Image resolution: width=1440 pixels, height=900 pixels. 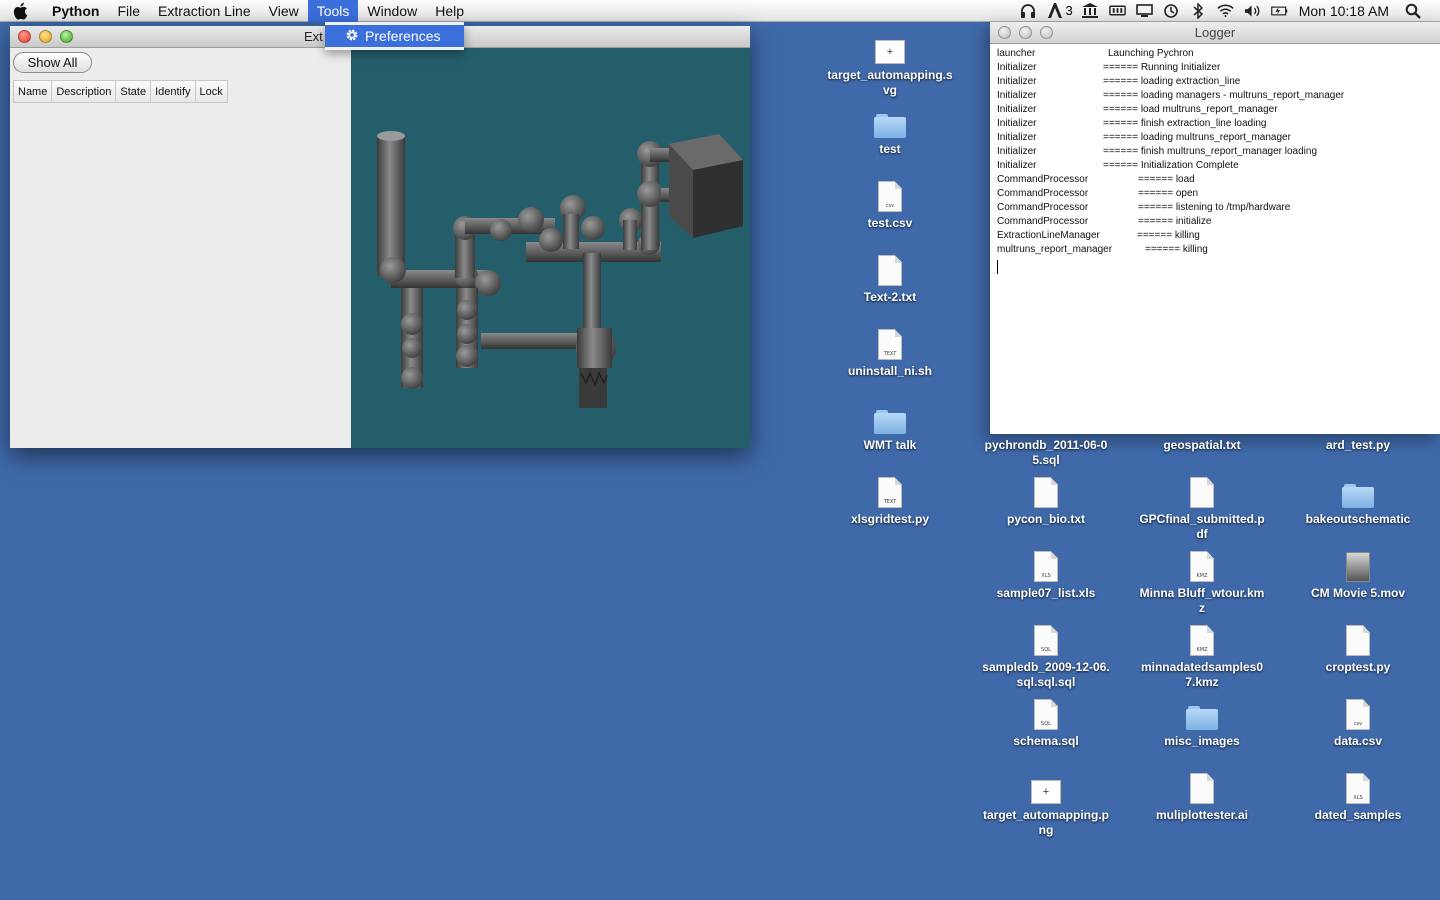 What do you see at coordinates (1215, 33) in the screenshot?
I see `logger-titlebar: Logger` at bounding box center [1215, 33].